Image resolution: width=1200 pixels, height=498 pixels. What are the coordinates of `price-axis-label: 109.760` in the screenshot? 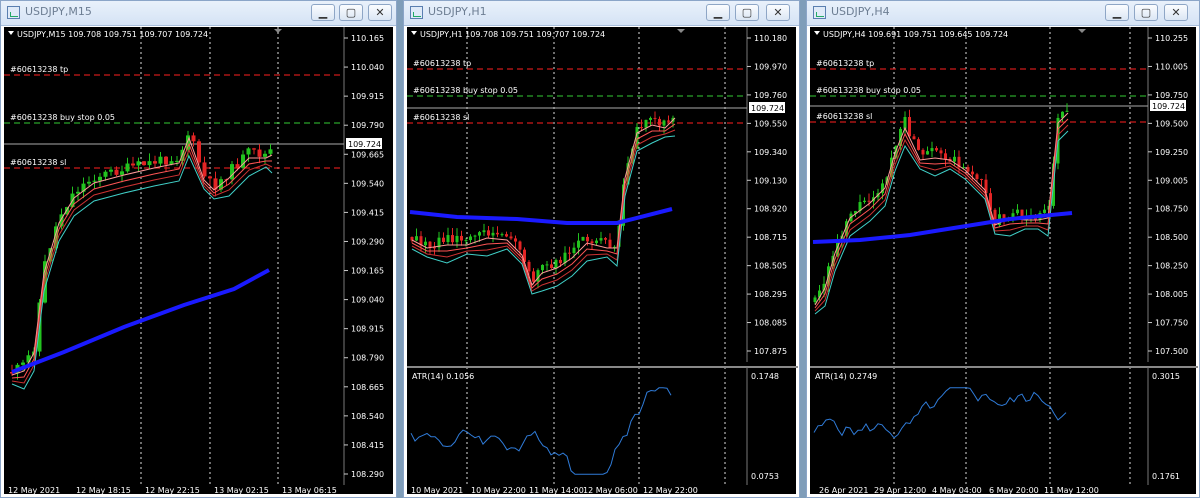 It's located at (770, 95).